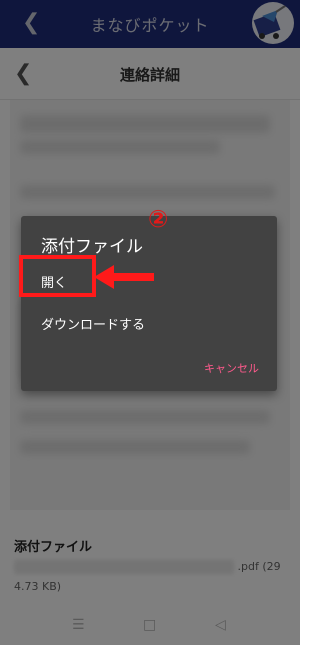 This screenshot has height=645, width=320. What do you see at coordinates (158, 219) in the screenshot?
I see `step-marker: ②` at bounding box center [158, 219].